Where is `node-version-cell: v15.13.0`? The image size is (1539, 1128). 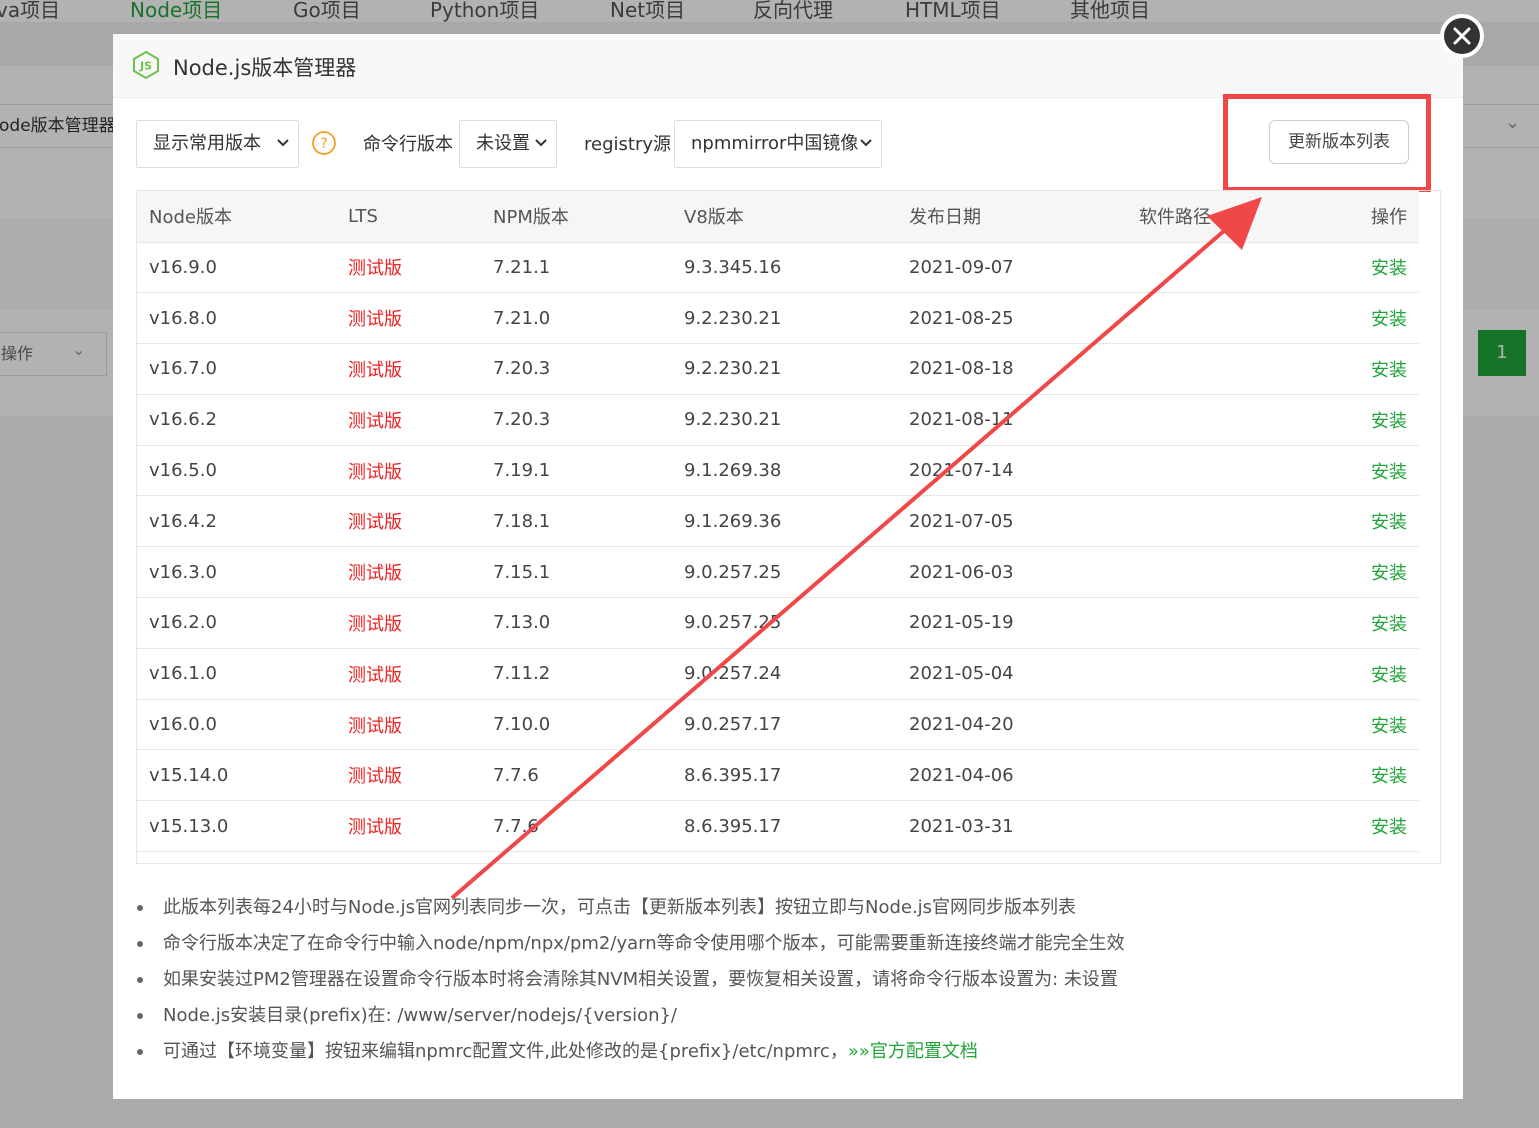
node-version-cell: v15.13.0 is located at coordinates (242, 826).